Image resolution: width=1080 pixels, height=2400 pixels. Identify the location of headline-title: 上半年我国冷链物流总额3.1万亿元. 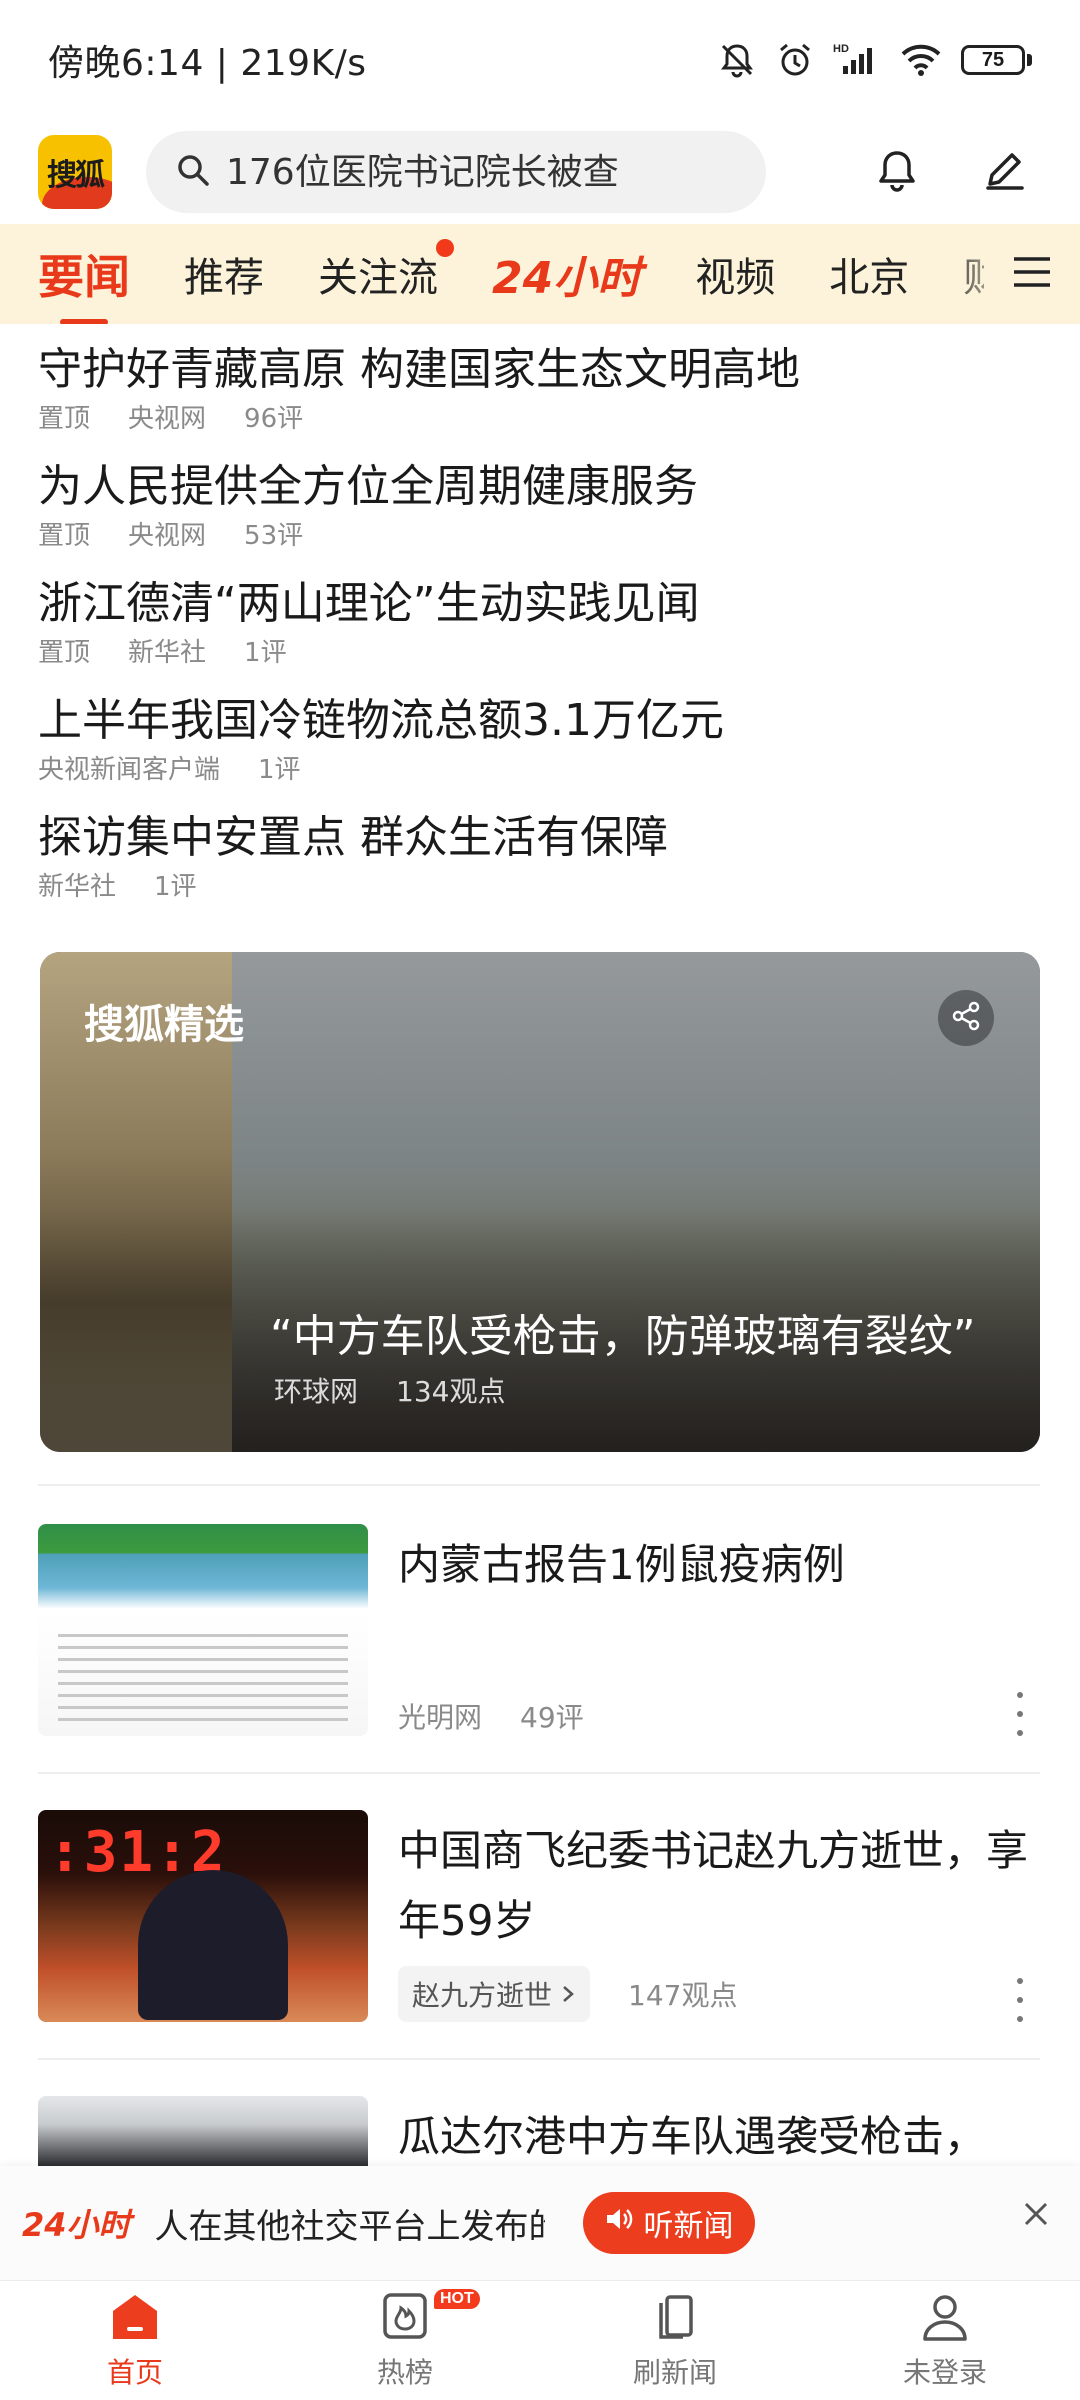
(381, 720).